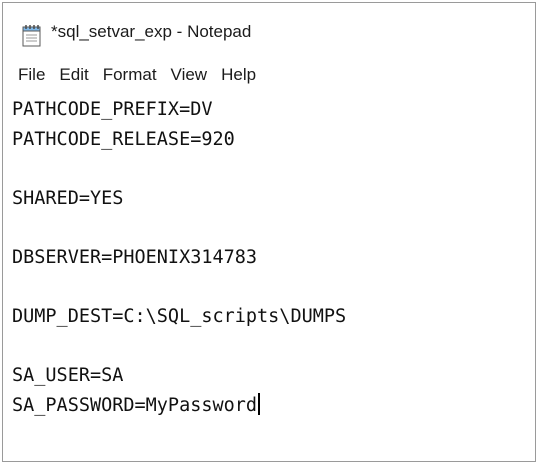 This screenshot has height=466, width=540. Describe the element at coordinates (273, 406) in the screenshot. I see `editor-line: SA_PASSWORD=MyPassword` at that location.